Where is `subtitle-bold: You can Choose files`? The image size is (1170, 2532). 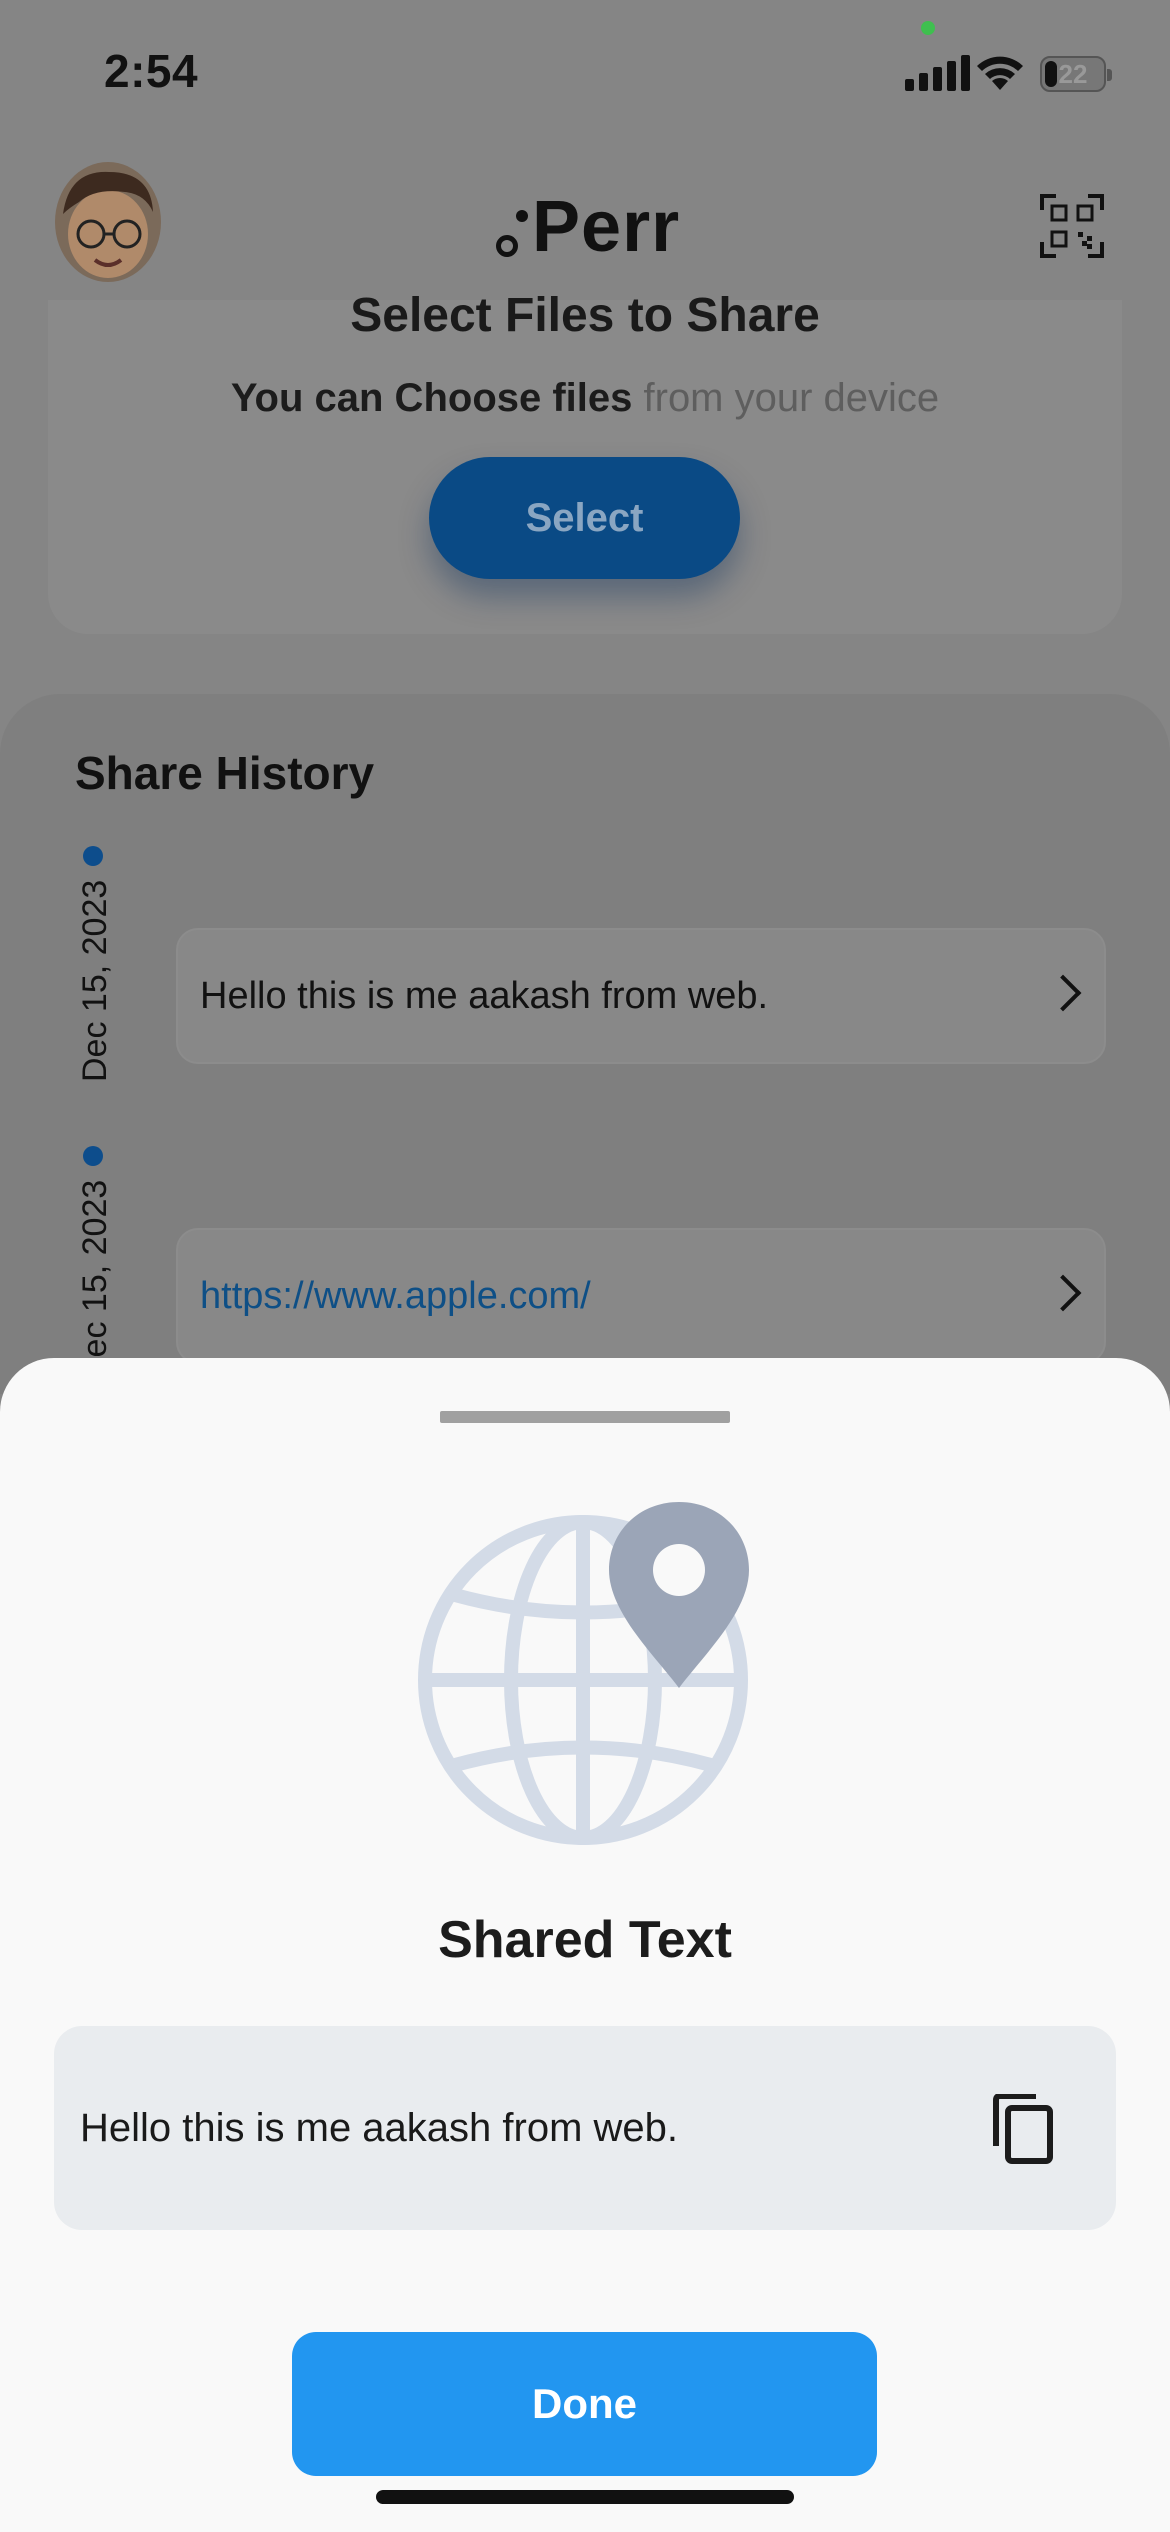 subtitle-bold: You can Choose files is located at coordinates (431, 398).